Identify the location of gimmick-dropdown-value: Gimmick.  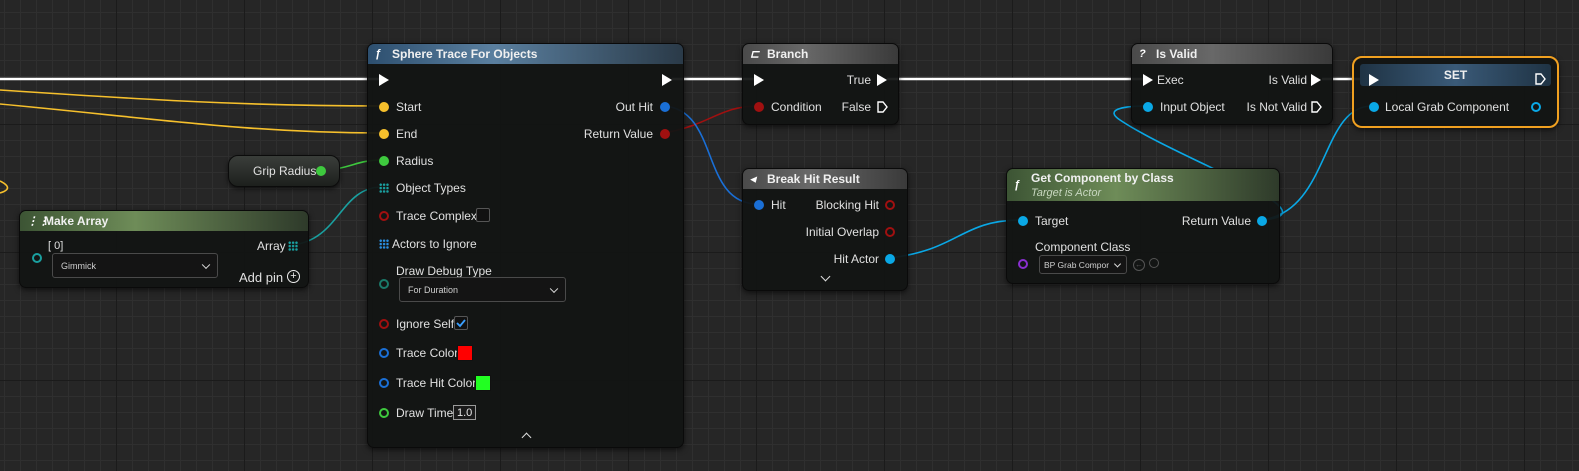
(78, 265).